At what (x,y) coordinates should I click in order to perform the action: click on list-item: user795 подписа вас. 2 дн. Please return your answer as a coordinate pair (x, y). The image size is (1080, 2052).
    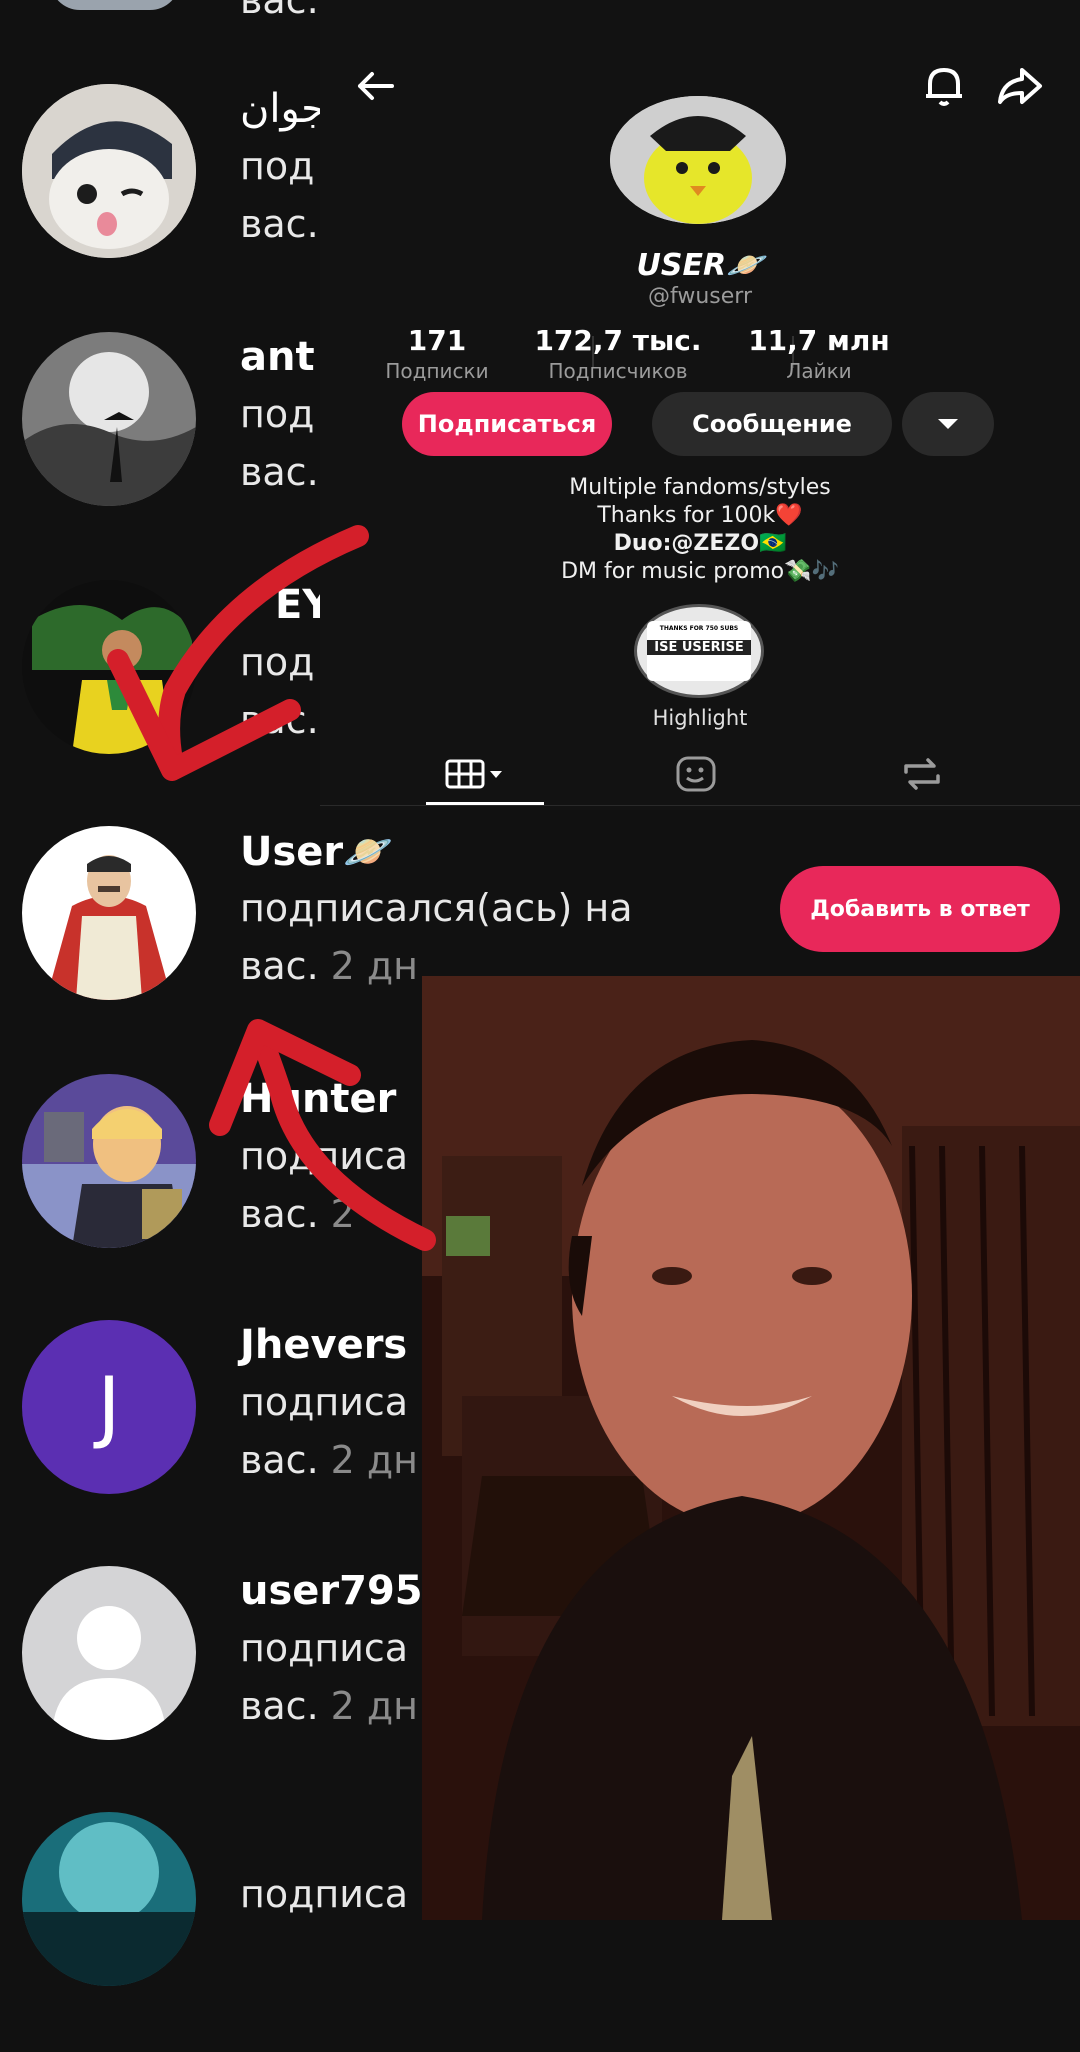
    Looking at the image, I should click on (211, 1686).